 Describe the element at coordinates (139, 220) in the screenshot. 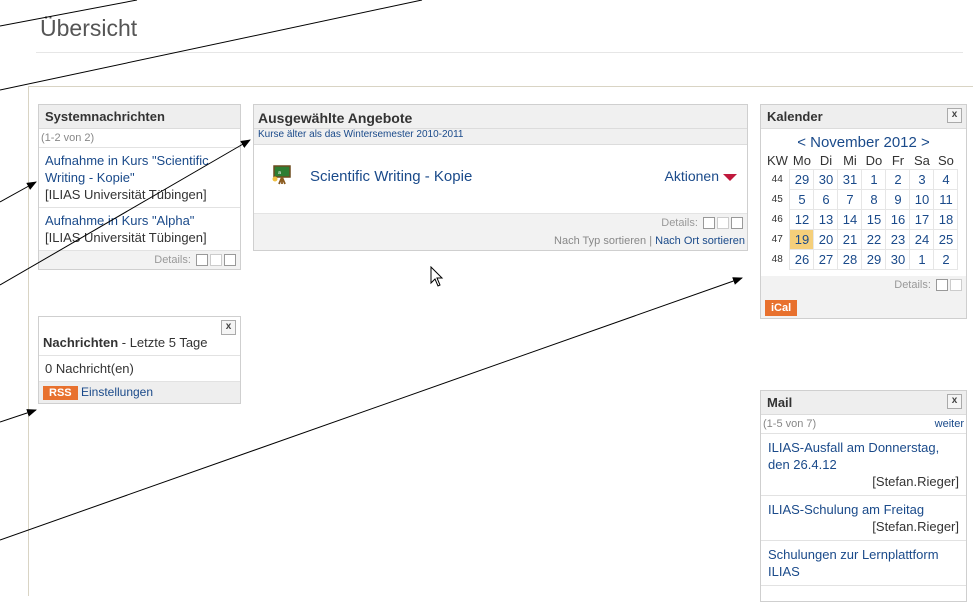

I see `system-message-link: Aufnahme in Kurs "Alpha"` at that location.